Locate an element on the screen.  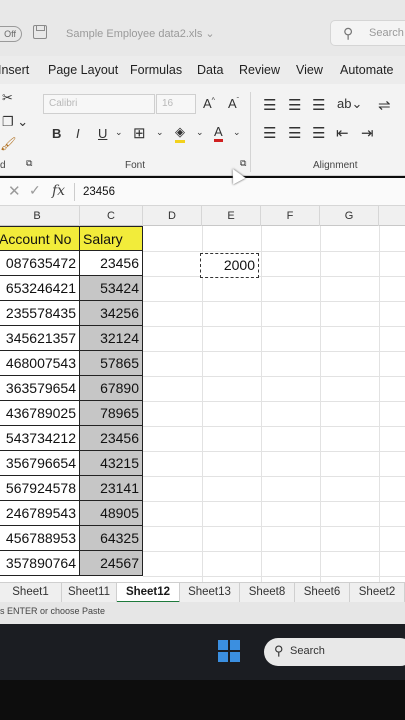
account-no-cell: 356796654 is located at coordinates (40, 463).